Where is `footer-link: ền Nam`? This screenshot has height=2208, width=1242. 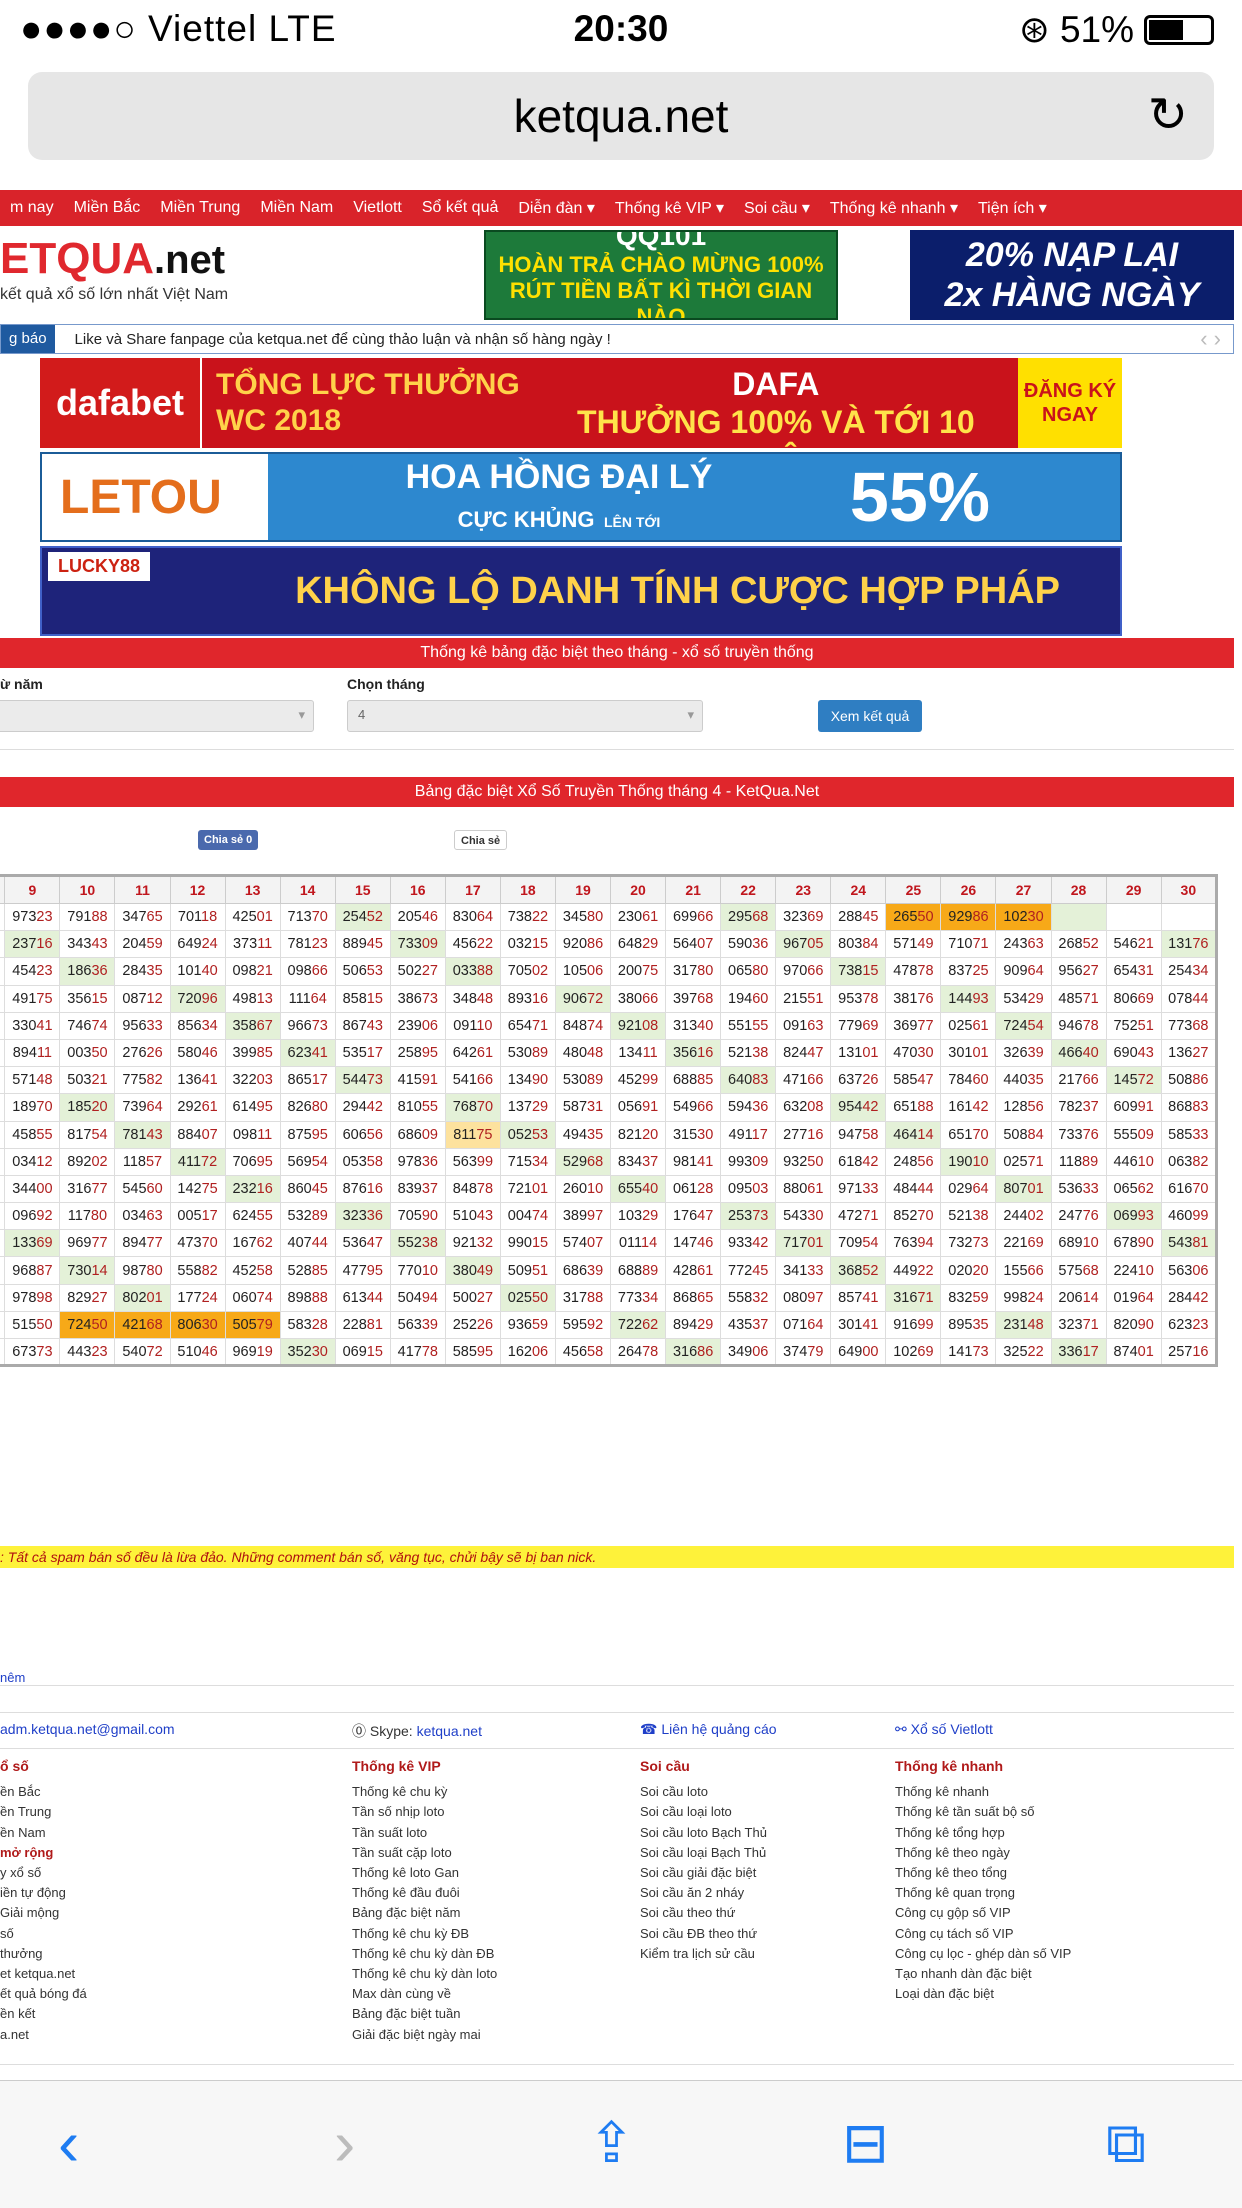 footer-link: ền Nam is located at coordinates (43, 1833).